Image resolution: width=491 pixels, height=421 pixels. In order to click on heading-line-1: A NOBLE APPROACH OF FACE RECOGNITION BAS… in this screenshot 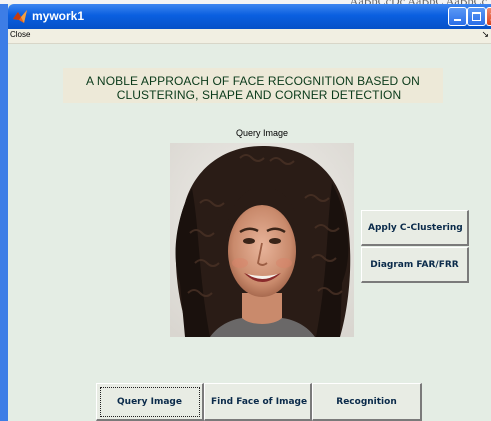, I will do `click(253, 81)`.